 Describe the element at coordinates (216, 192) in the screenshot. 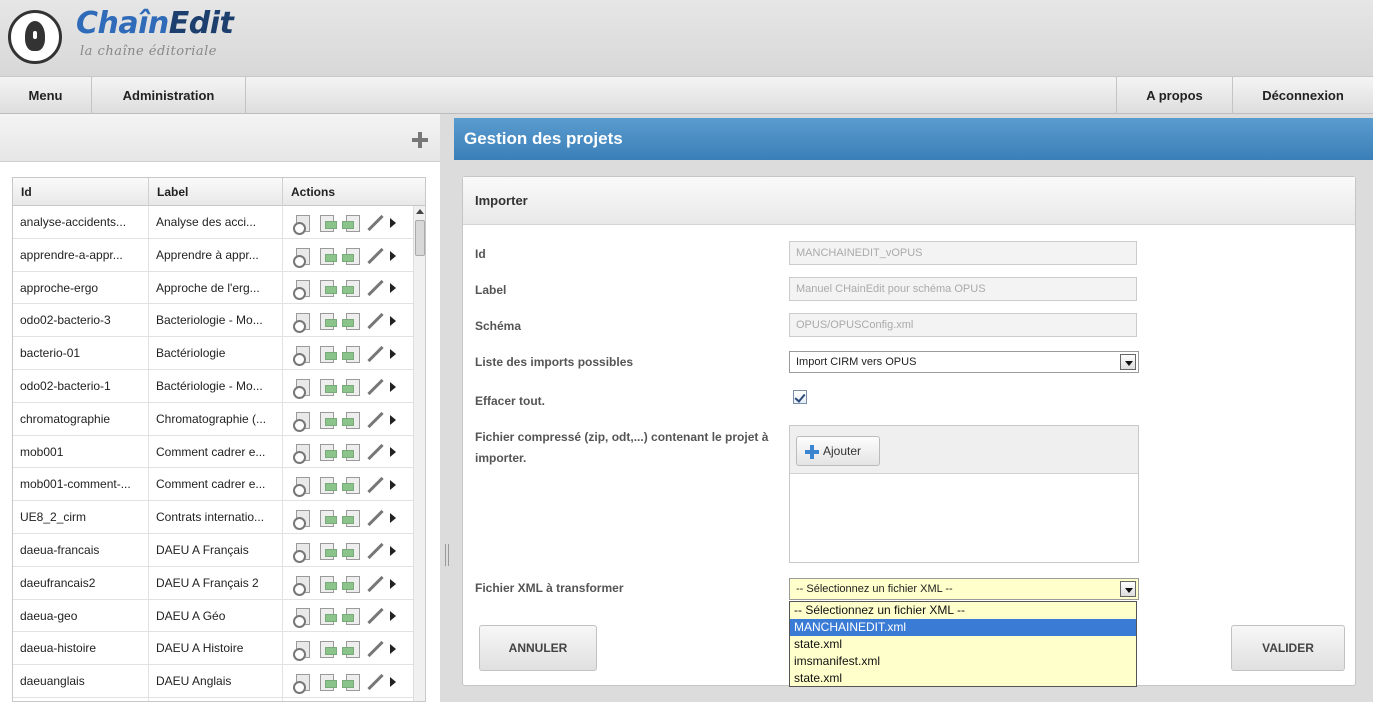

I see `column-header-label: Label` at that location.